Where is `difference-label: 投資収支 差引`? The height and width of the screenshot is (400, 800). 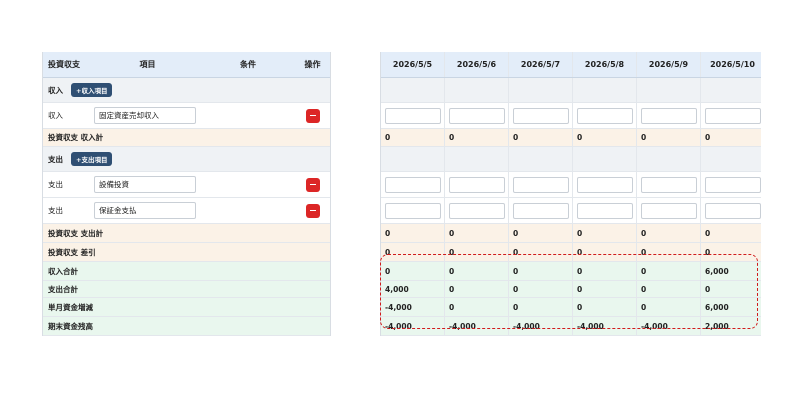 difference-label: 投資収支 差引 is located at coordinates (72, 252).